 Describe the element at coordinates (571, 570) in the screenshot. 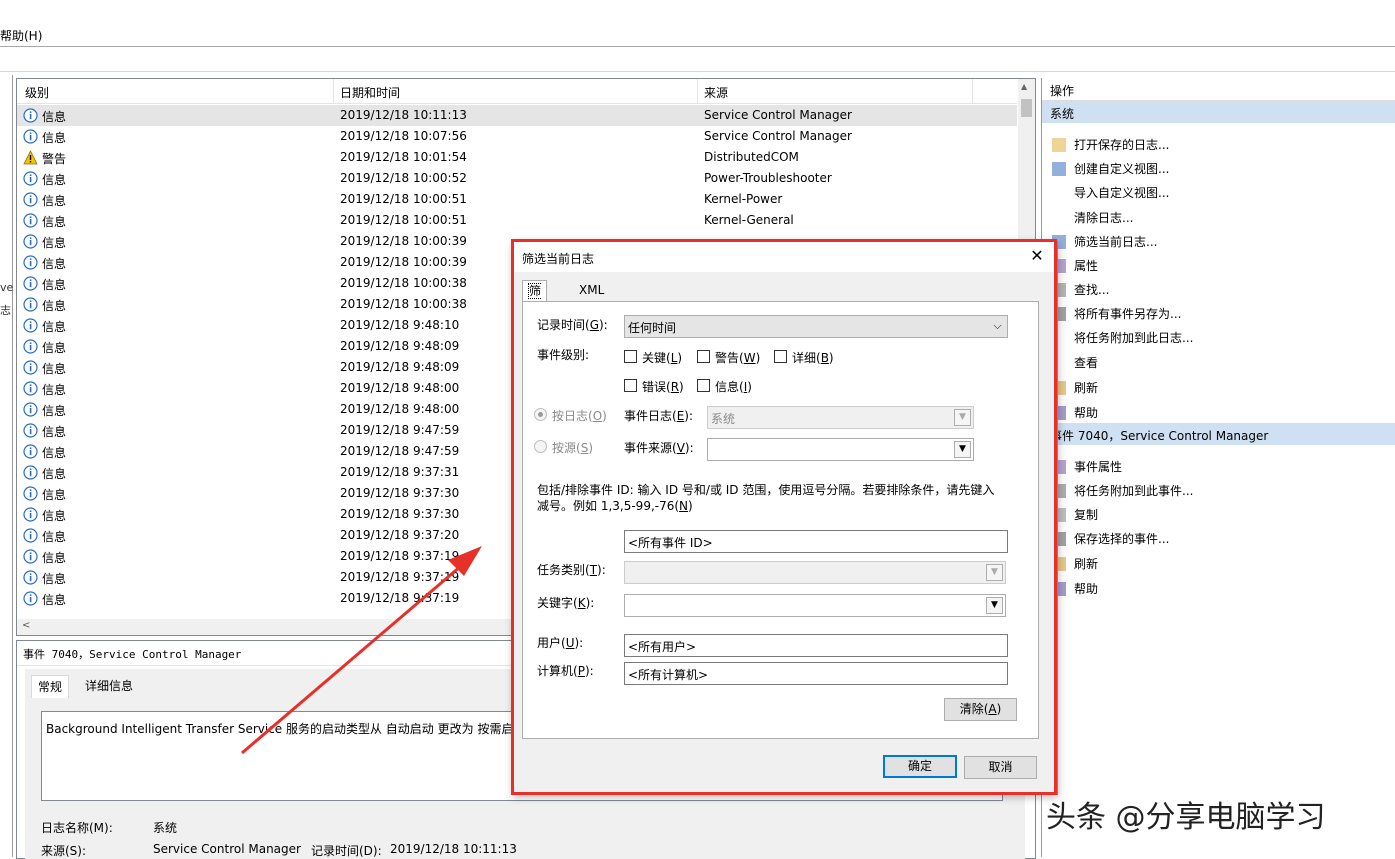

I see `task-category-label: 任务类别(T):` at that location.